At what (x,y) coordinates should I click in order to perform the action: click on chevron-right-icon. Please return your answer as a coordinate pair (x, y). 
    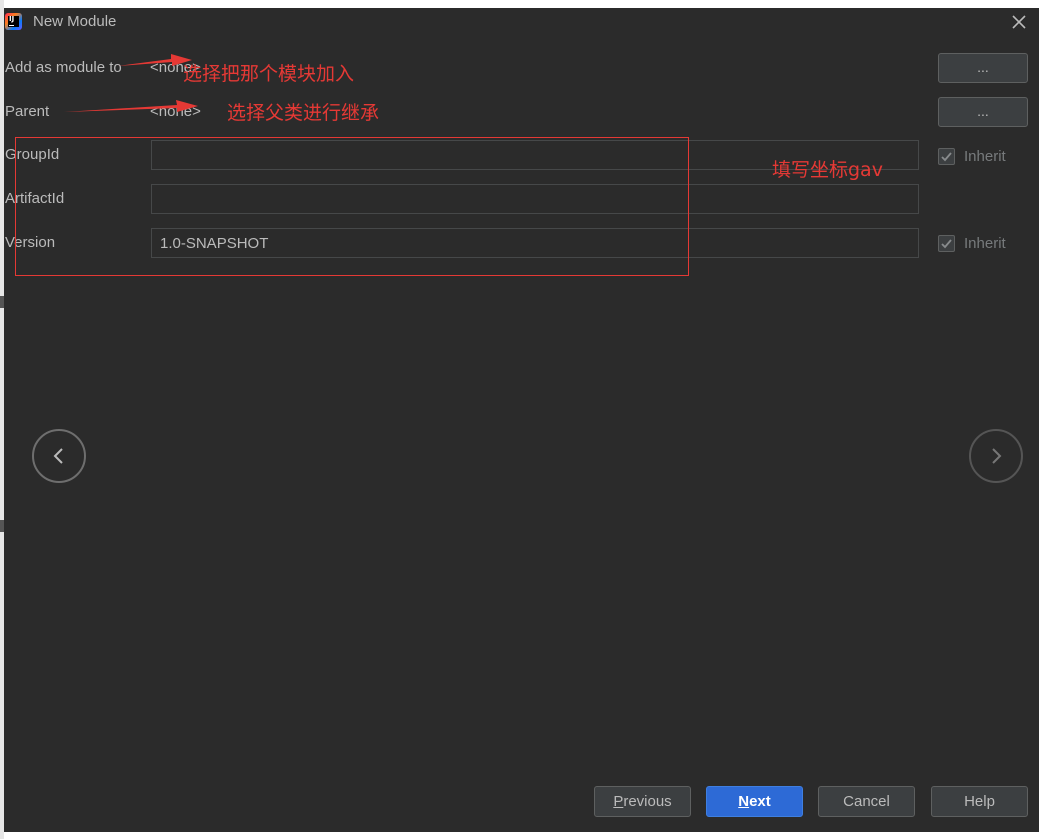
    Looking at the image, I should click on (997, 456).